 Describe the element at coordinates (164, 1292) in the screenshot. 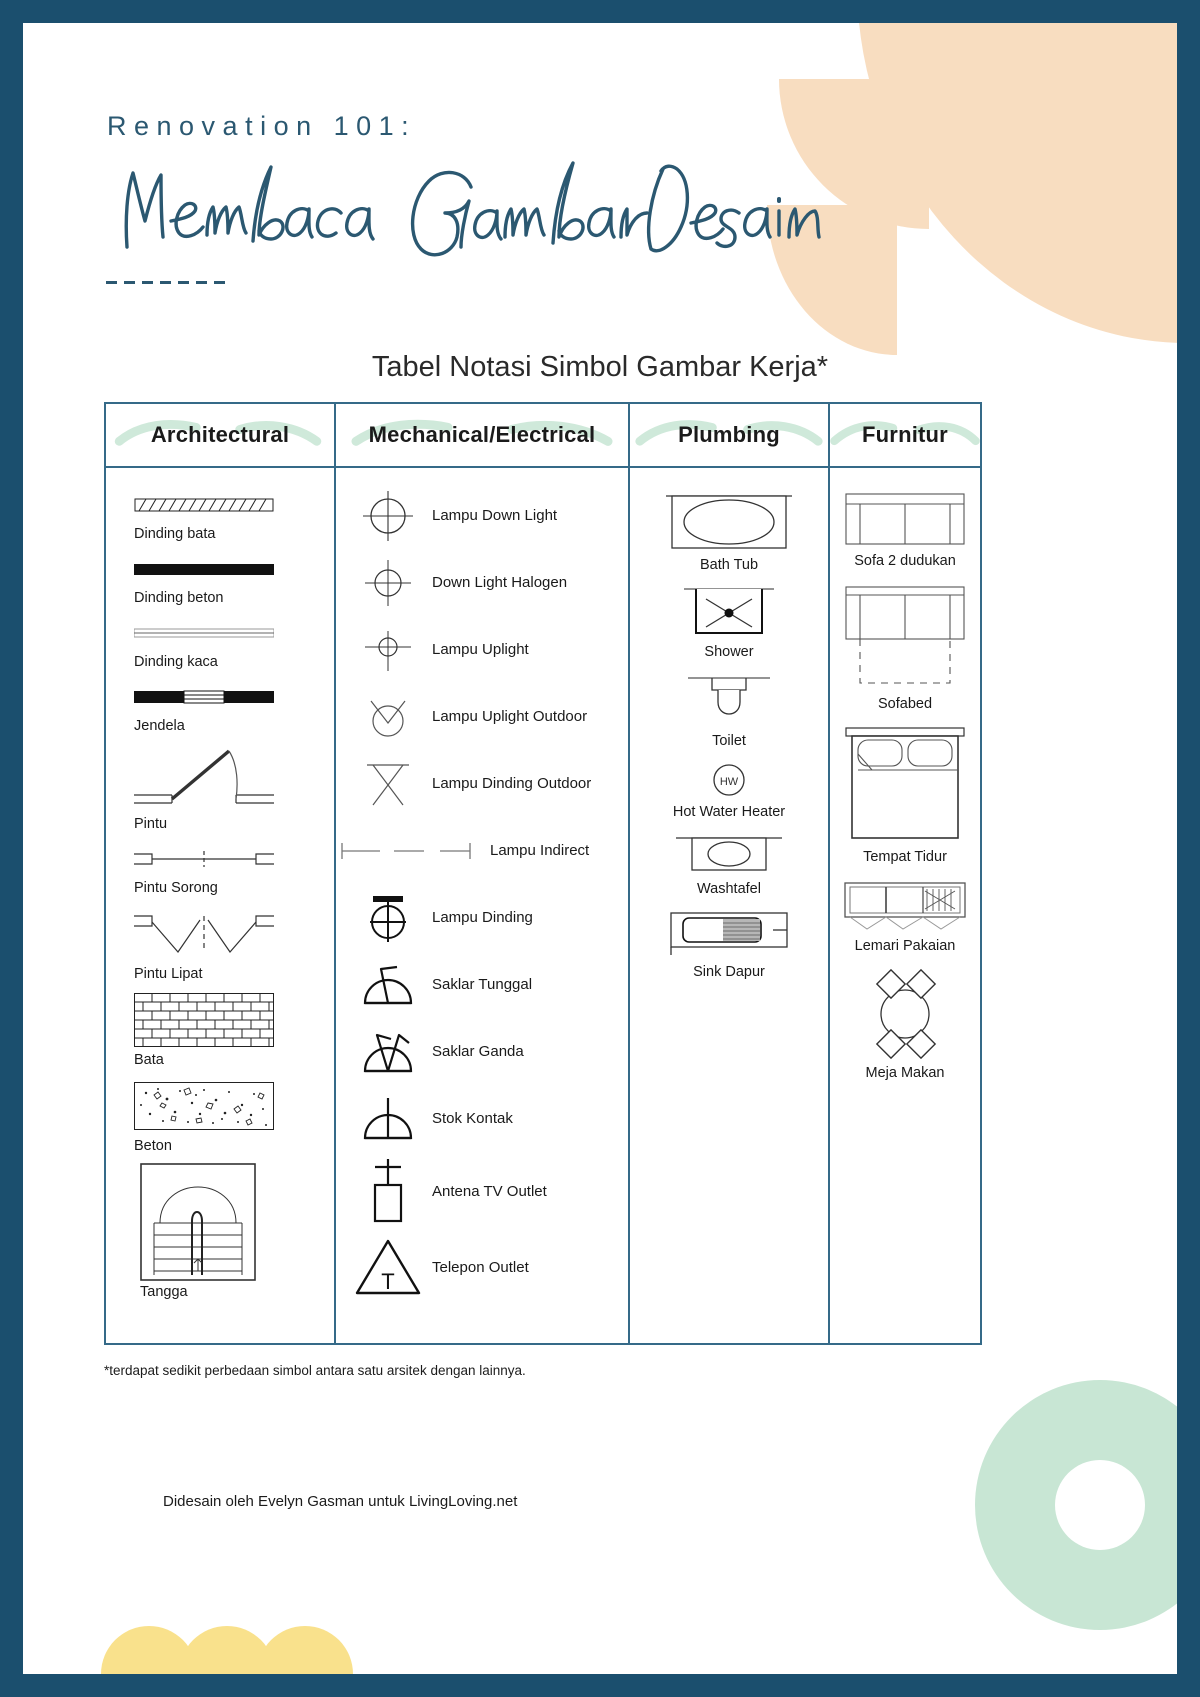

I see `list-item-label: Tangga` at that location.